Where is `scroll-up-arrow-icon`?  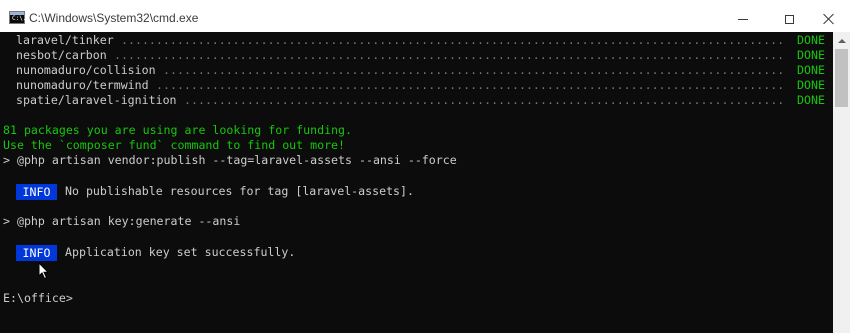 scroll-up-arrow-icon is located at coordinates (841, 40).